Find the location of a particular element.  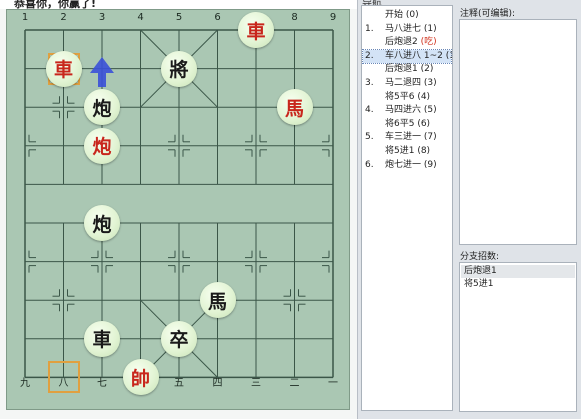

move-number: 2. is located at coordinates (369, 55).